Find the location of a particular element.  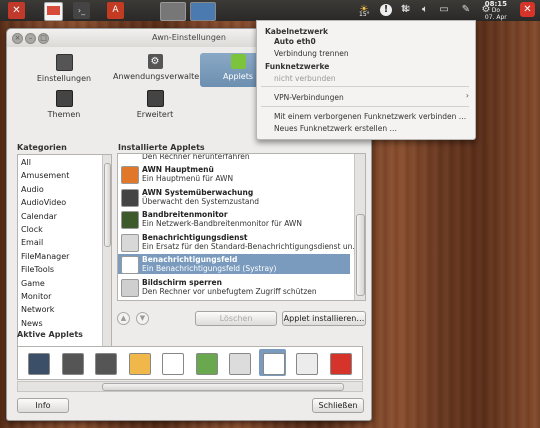

terminal-icon: ✕ is located at coordinates (16, 10).